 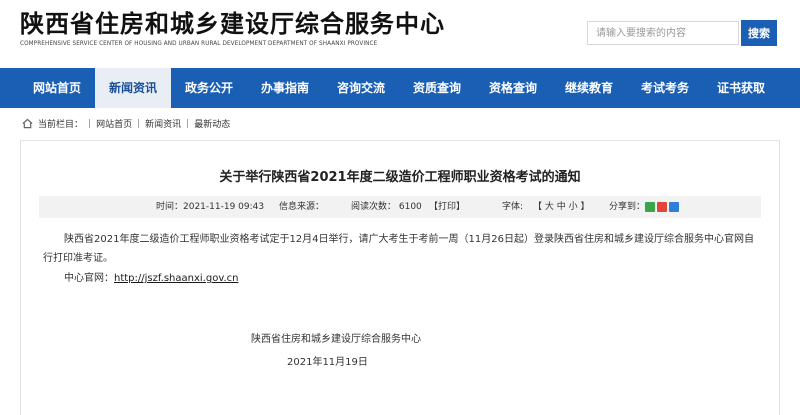 What do you see at coordinates (210, 207) in the screenshot?
I see `meta-time: 时间：2021-11-19 09:43` at bounding box center [210, 207].